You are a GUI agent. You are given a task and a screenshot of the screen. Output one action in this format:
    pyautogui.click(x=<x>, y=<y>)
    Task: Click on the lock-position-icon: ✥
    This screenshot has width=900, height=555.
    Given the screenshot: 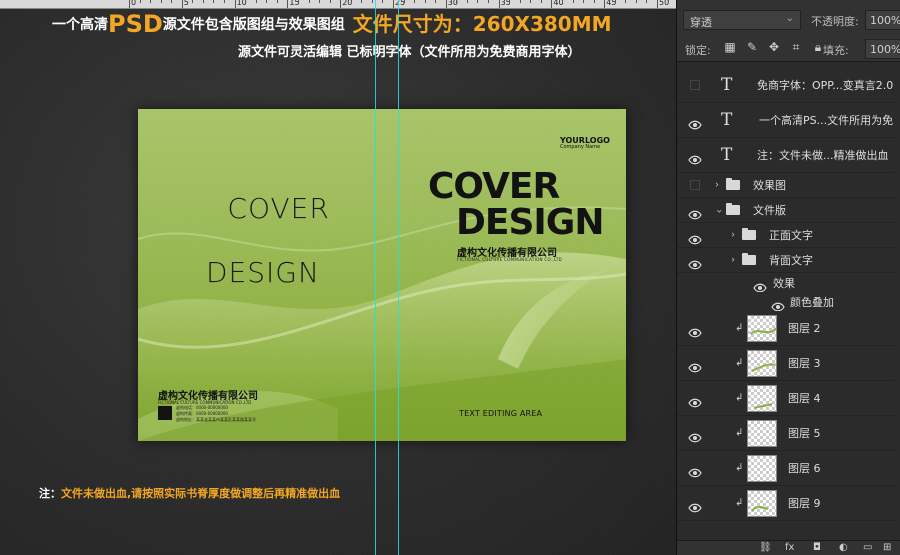 What is the action you would take?
    pyautogui.click(x=774, y=47)
    